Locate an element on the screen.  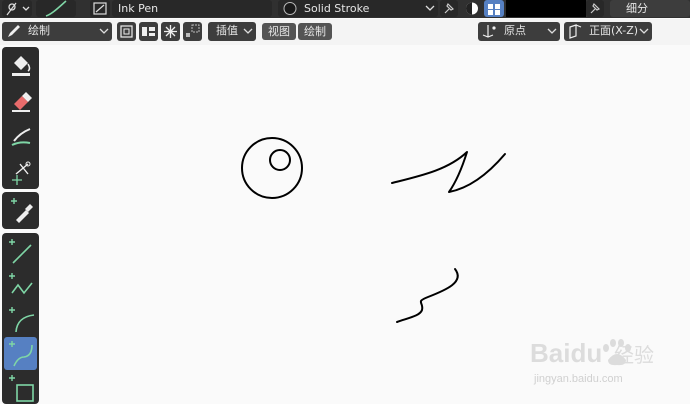
toolbar-group-primitives is located at coordinates (20, 318).